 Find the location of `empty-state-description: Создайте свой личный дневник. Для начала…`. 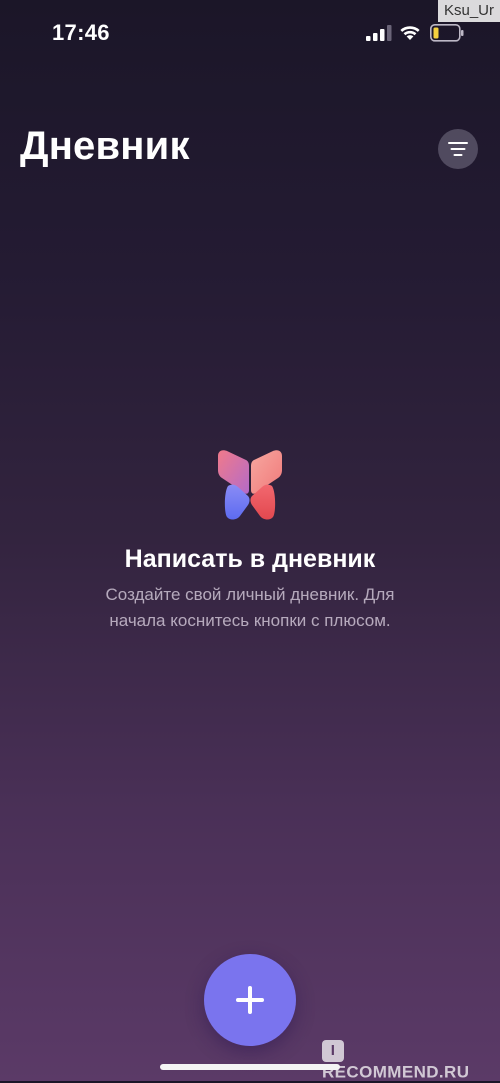

empty-state-description: Создайте свой личный дневник. Для начала… is located at coordinates (250, 607).